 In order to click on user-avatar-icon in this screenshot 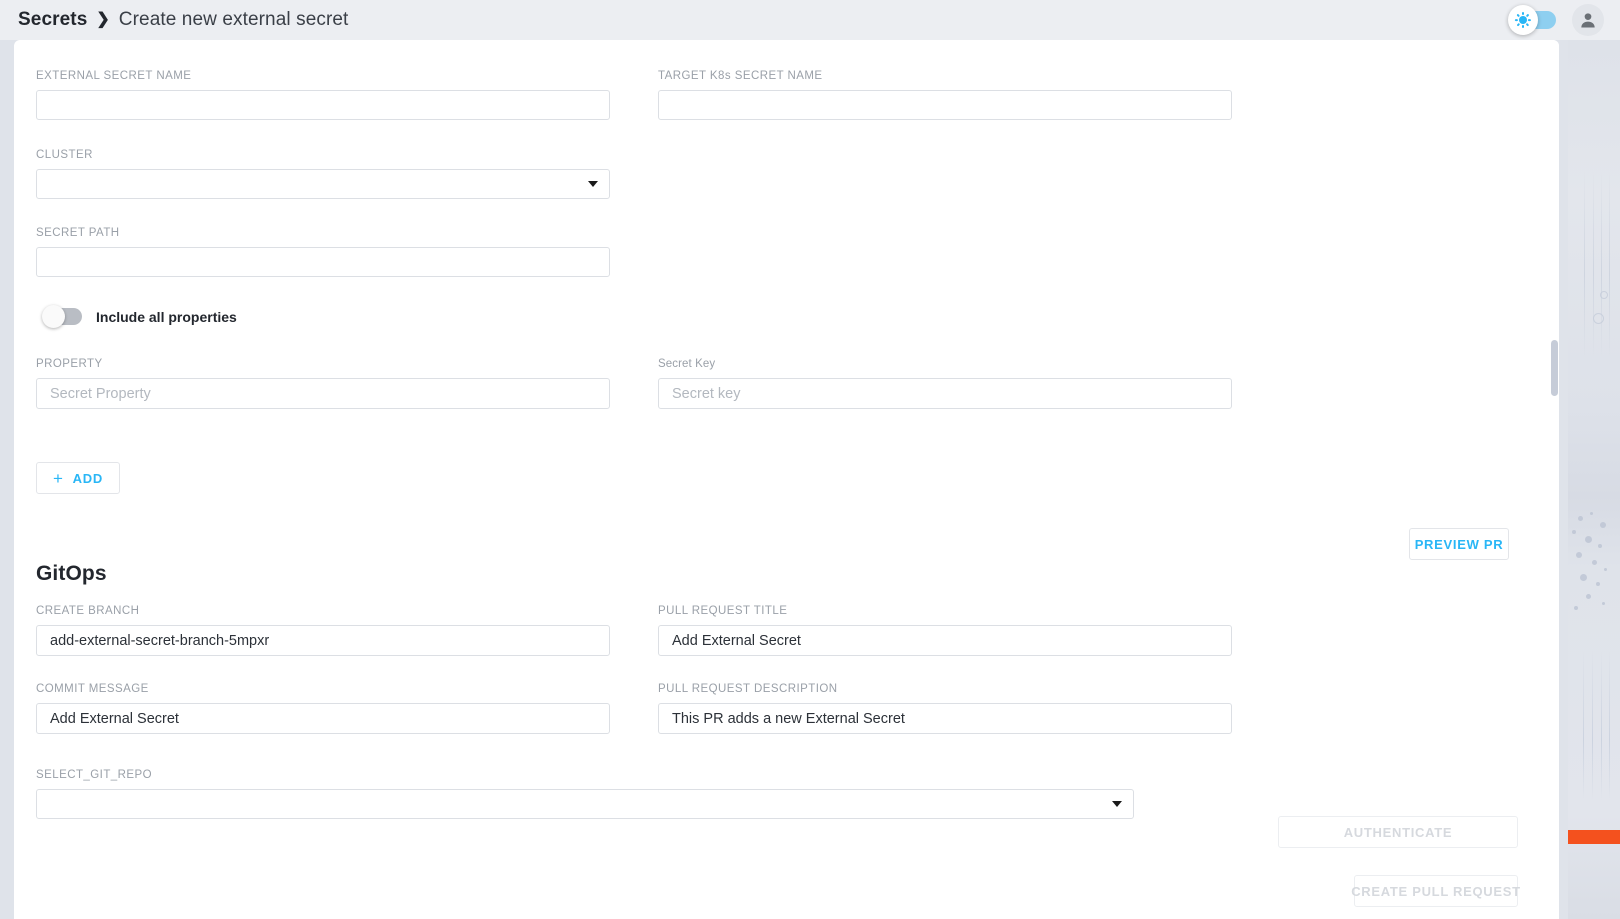, I will do `click(1588, 20)`.